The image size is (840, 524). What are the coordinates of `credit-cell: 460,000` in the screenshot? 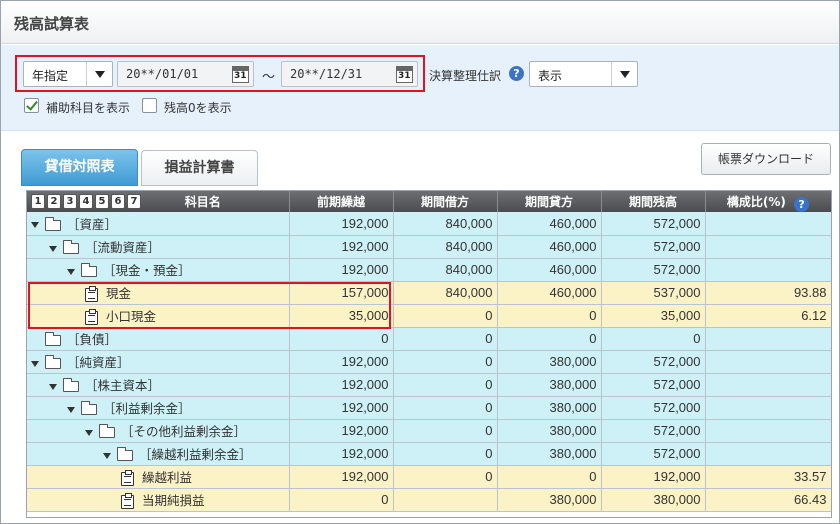 It's located at (549, 270).